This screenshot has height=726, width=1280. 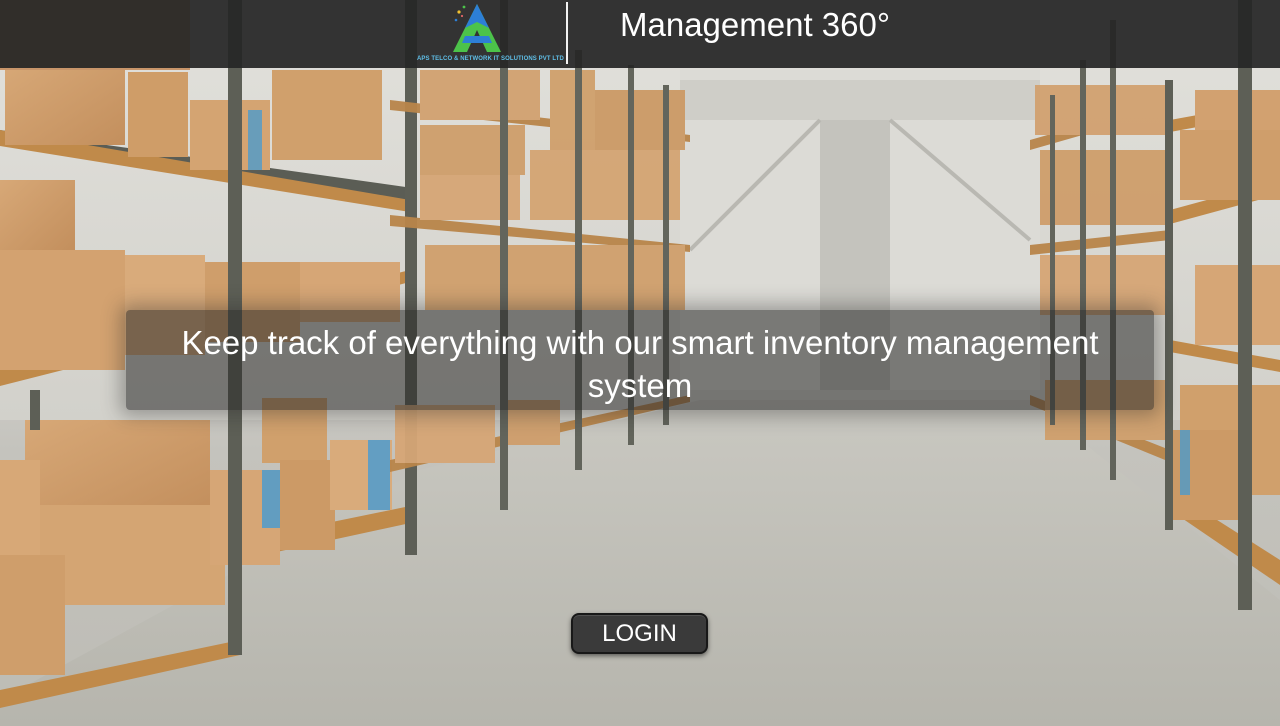 What do you see at coordinates (567, 33) in the screenshot?
I see `header-divider` at bounding box center [567, 33].